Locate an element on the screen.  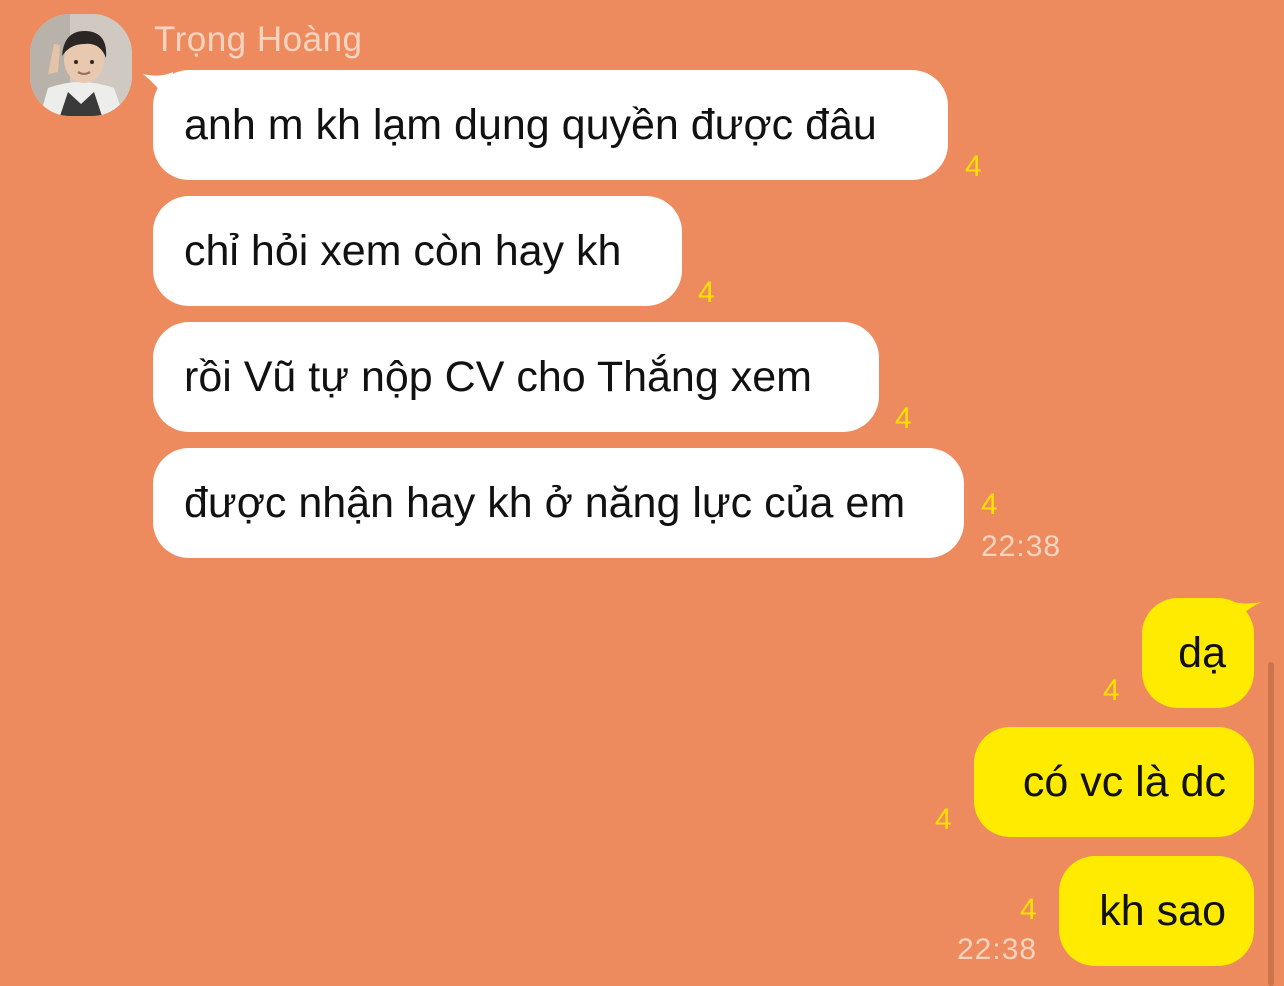
message-text: chỉ hỏi xem còn hay kh is located at coordinates (403, 250).